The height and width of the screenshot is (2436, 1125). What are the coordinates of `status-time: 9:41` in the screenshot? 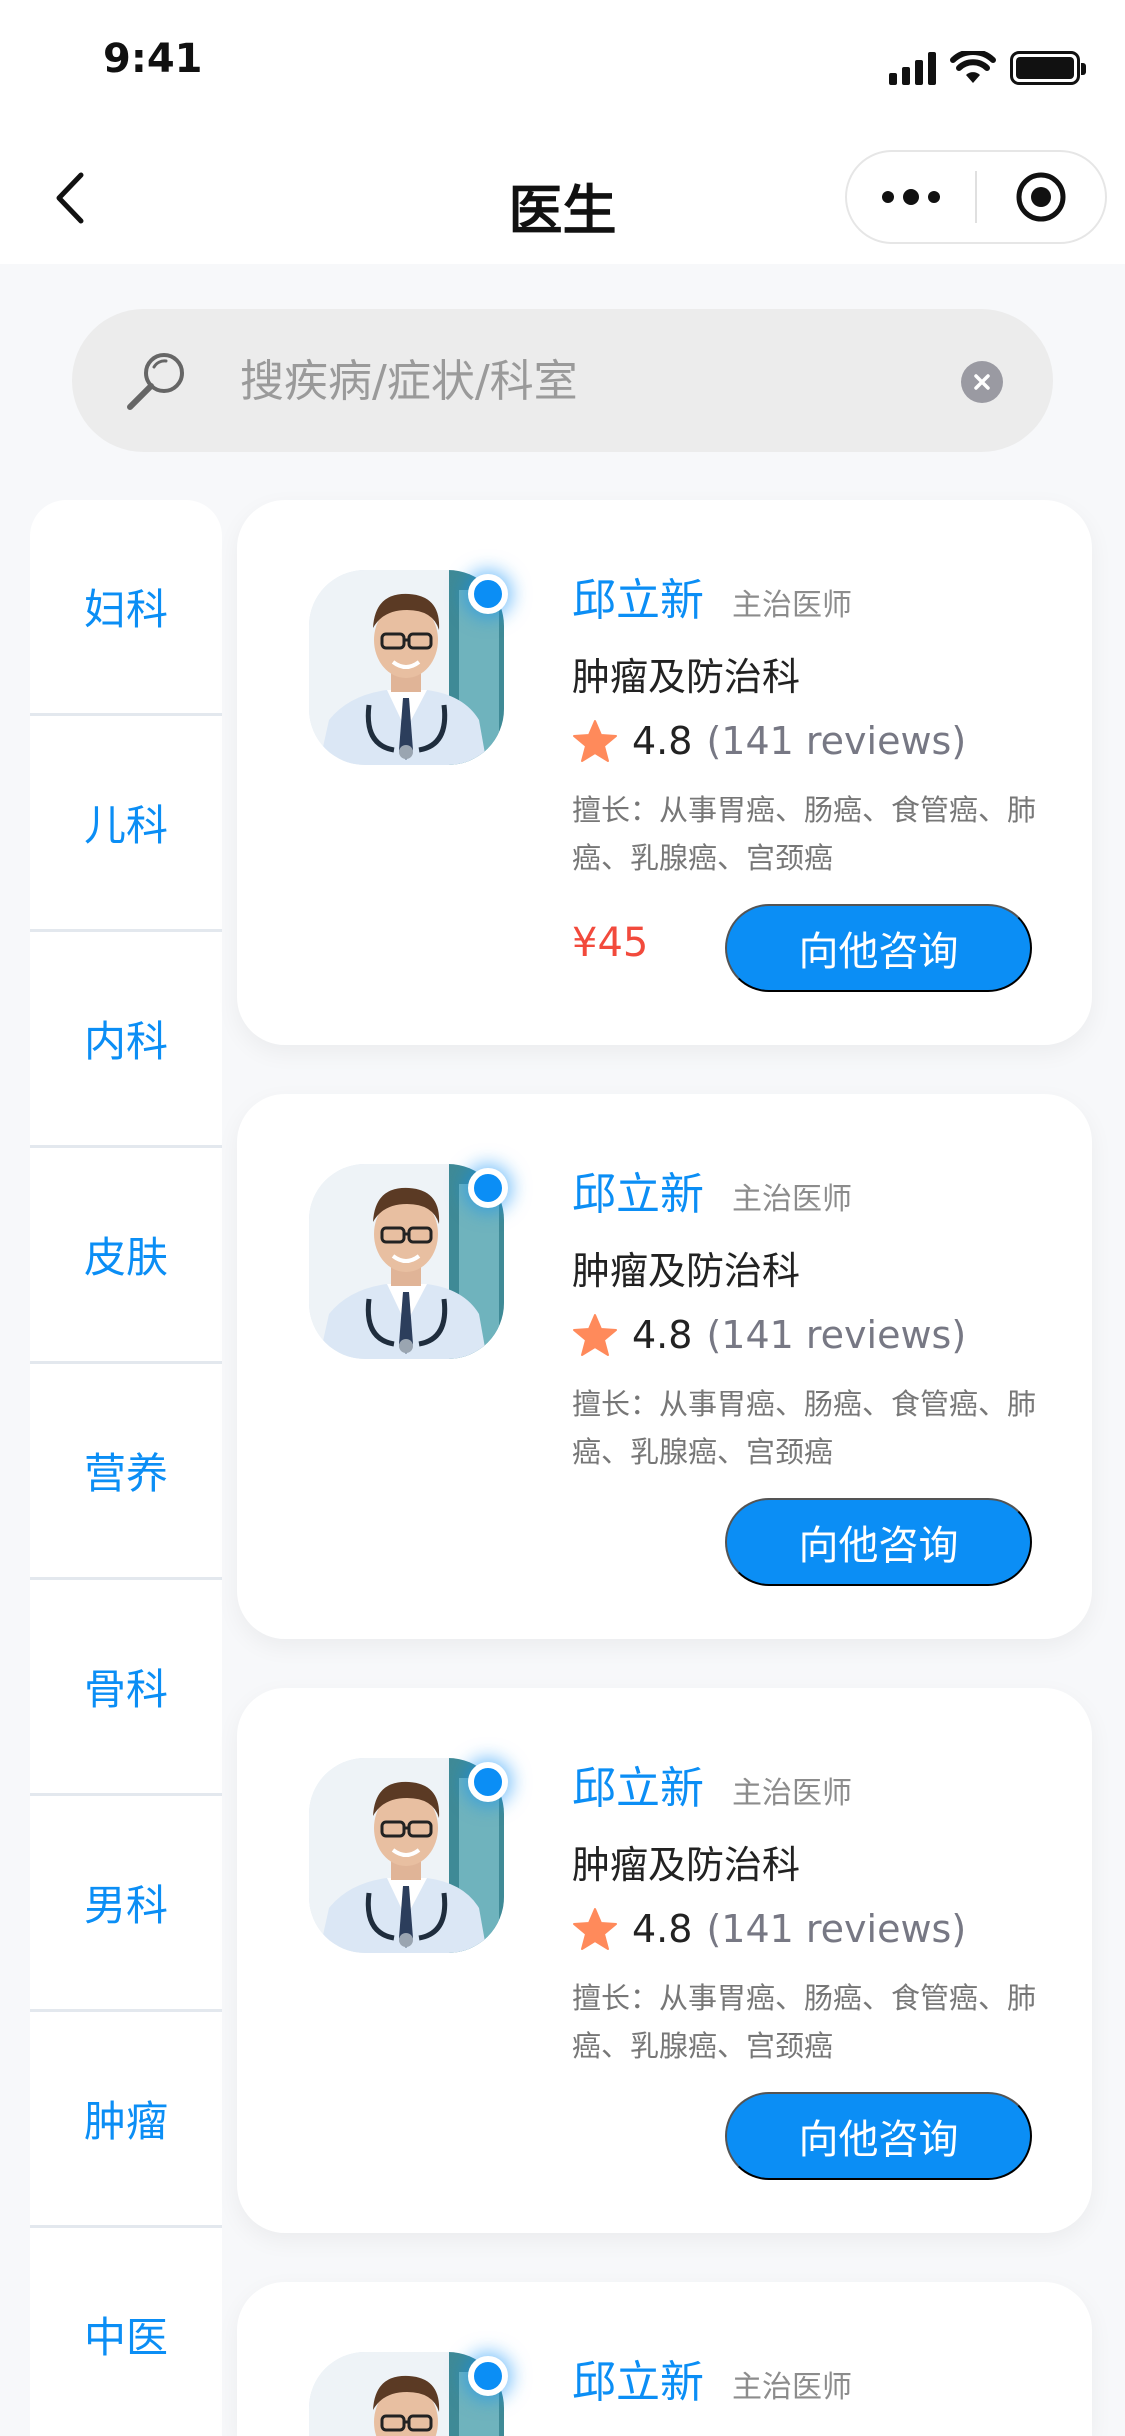 It's located at (153, 59).